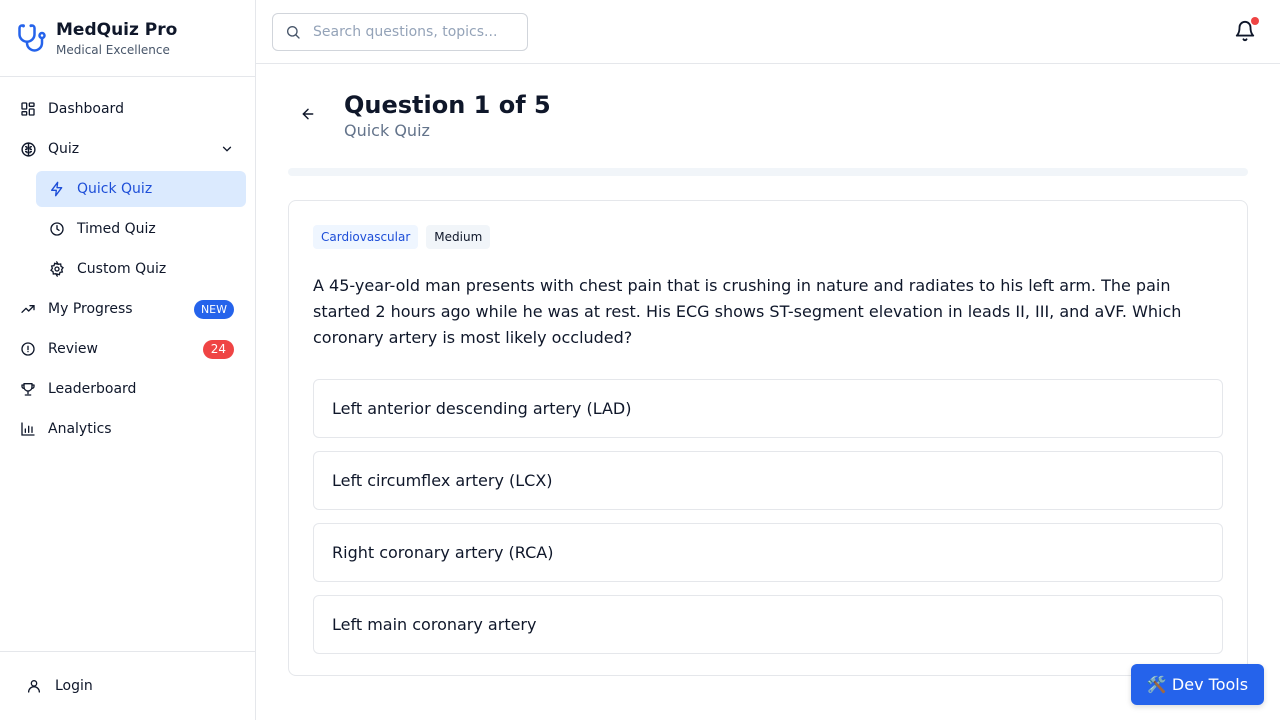 The image size is (1280, 720). I want to click on difficulty-tag: Medium, so click(458, 237).